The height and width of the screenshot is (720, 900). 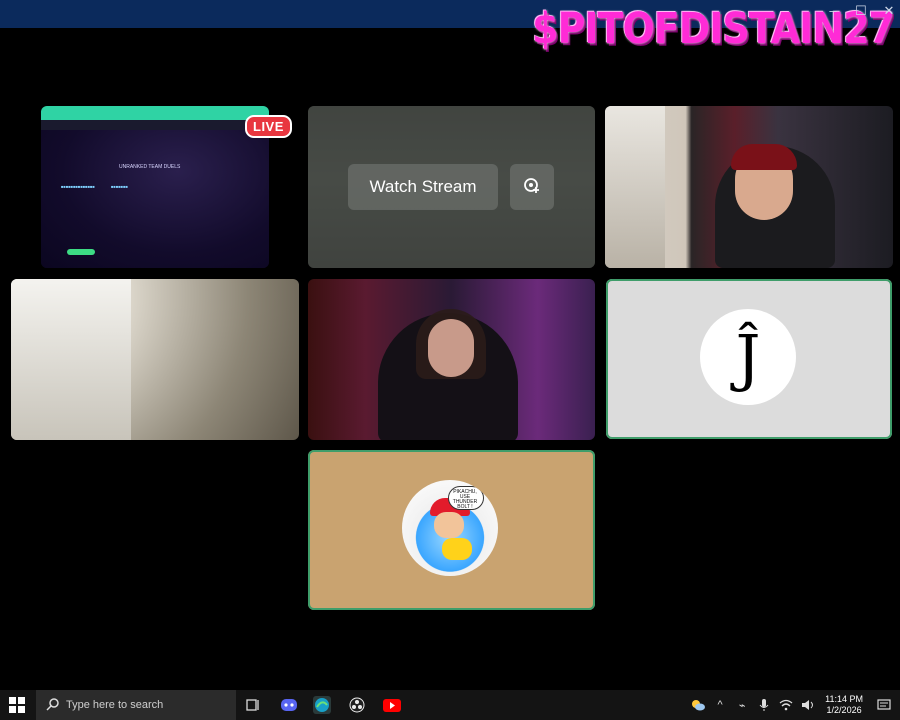 I want to click on chevron-up-icon: ^, so click(x=720, y=705).